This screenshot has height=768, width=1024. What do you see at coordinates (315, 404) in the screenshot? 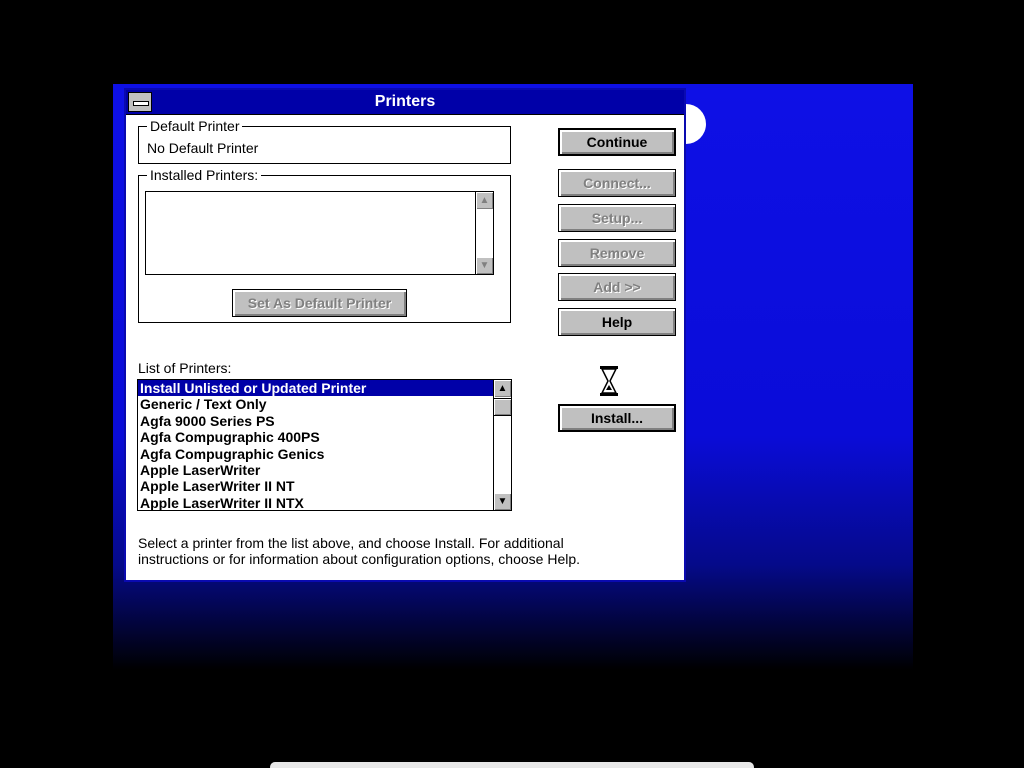
I see `printer-list-item: Generic / Text Only` at bounding box center [315, 404].